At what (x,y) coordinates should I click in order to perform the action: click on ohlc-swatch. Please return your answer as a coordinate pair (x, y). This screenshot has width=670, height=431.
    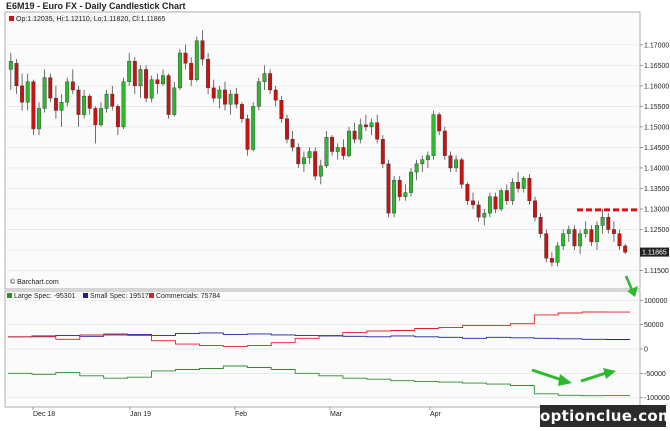
    Looking at the image, I should click on (11, 18).